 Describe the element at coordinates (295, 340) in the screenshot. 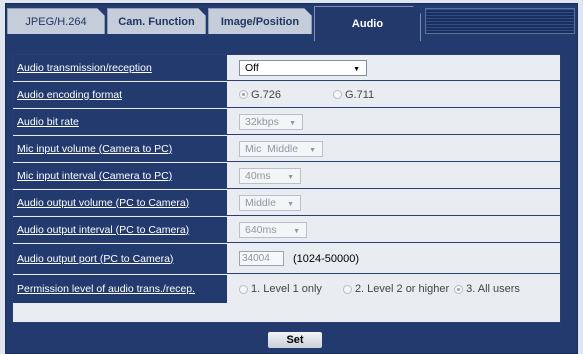

I see `set-button: Set` at that location.